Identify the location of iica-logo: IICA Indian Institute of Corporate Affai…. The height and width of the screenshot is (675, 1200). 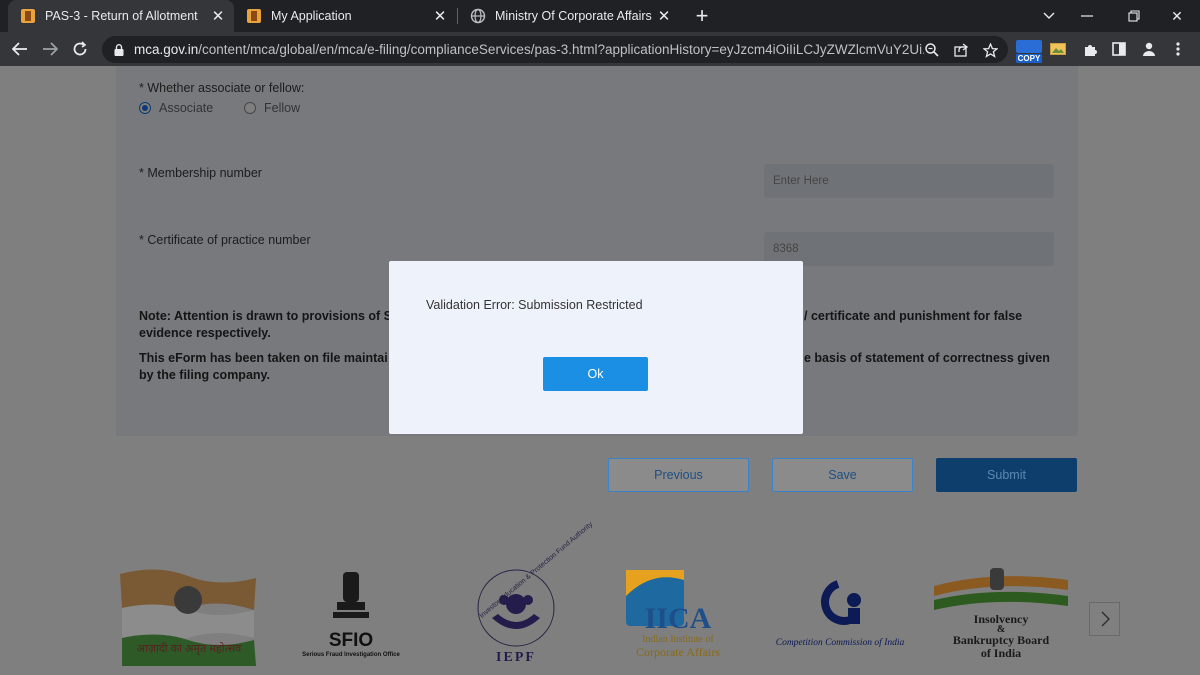
(678, 620).